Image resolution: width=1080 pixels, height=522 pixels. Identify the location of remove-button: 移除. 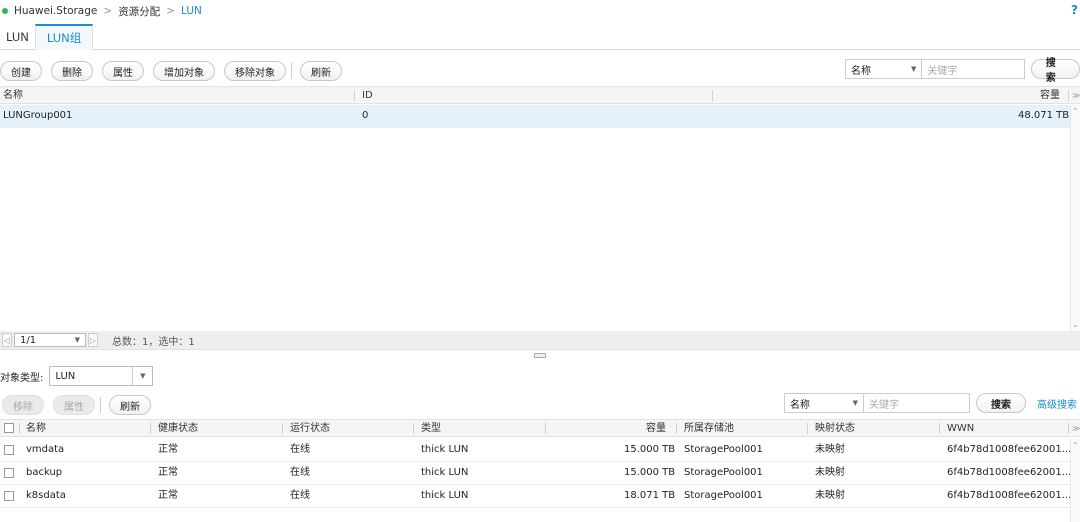
(23, 405).